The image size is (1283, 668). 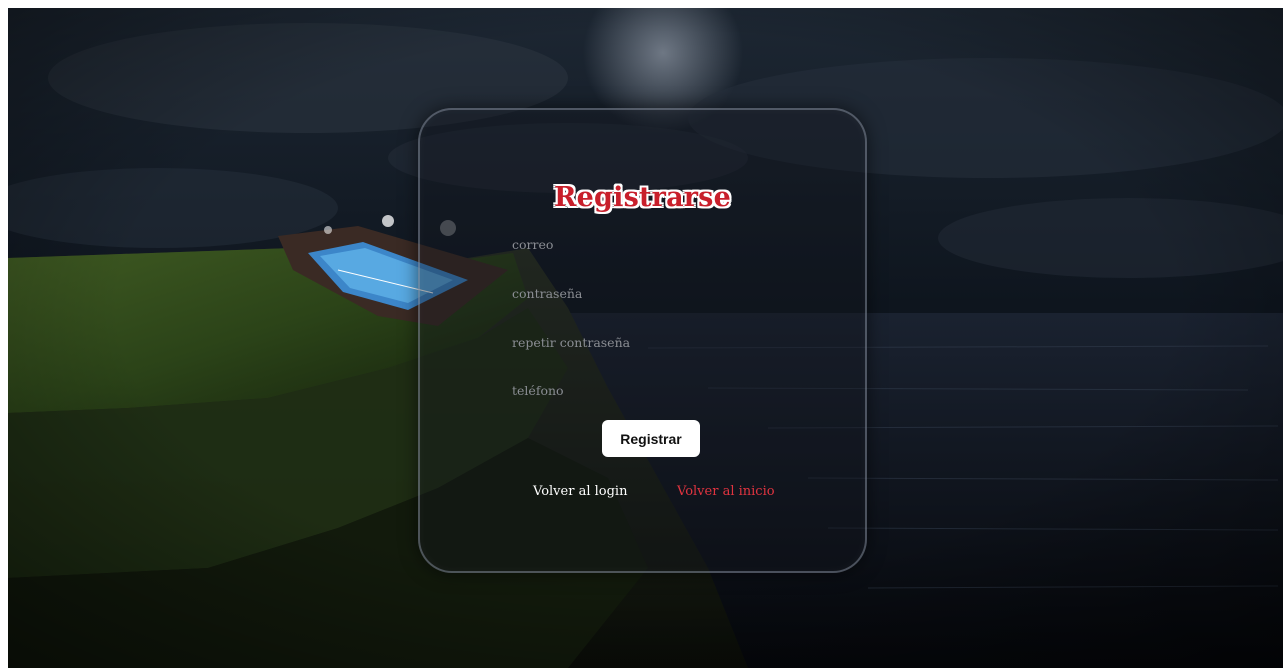 I want to click on page-title: Registrarse, so click(x=642, y=197).